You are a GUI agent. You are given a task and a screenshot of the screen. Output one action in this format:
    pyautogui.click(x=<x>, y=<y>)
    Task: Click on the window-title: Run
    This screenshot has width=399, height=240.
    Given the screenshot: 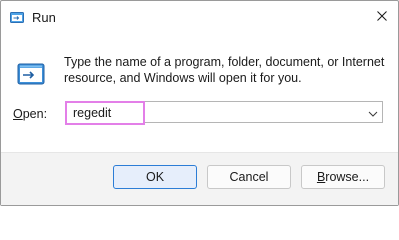 What is the action you would take?
    pyautogui.click(x=44, y=17)
    